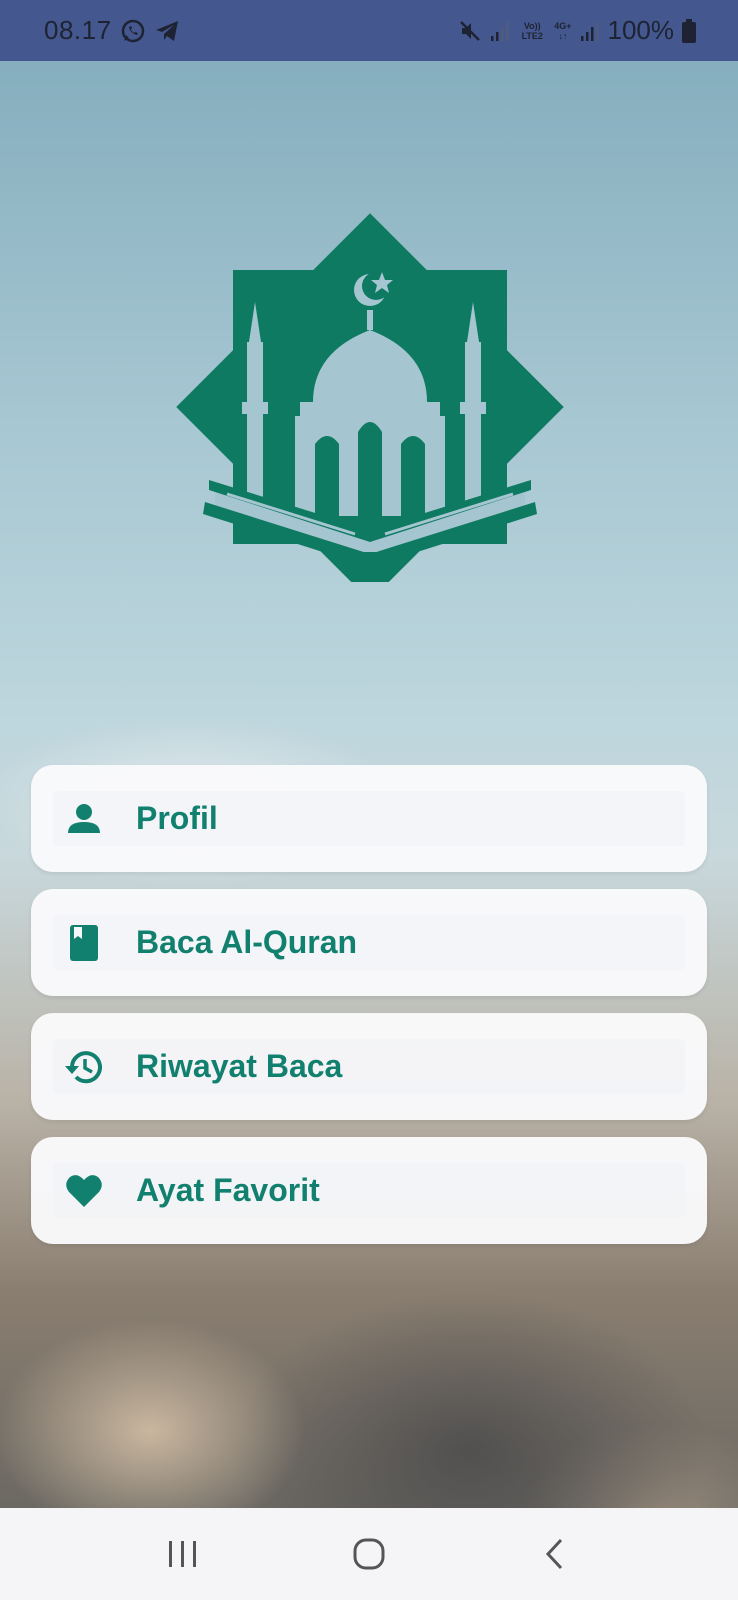 The width and height of the screenshot is (738, 1600). What do you see at coordinates (78, 30) in the screenshot?
I see `status-time: 08.17` at bounding box center [78, 30].